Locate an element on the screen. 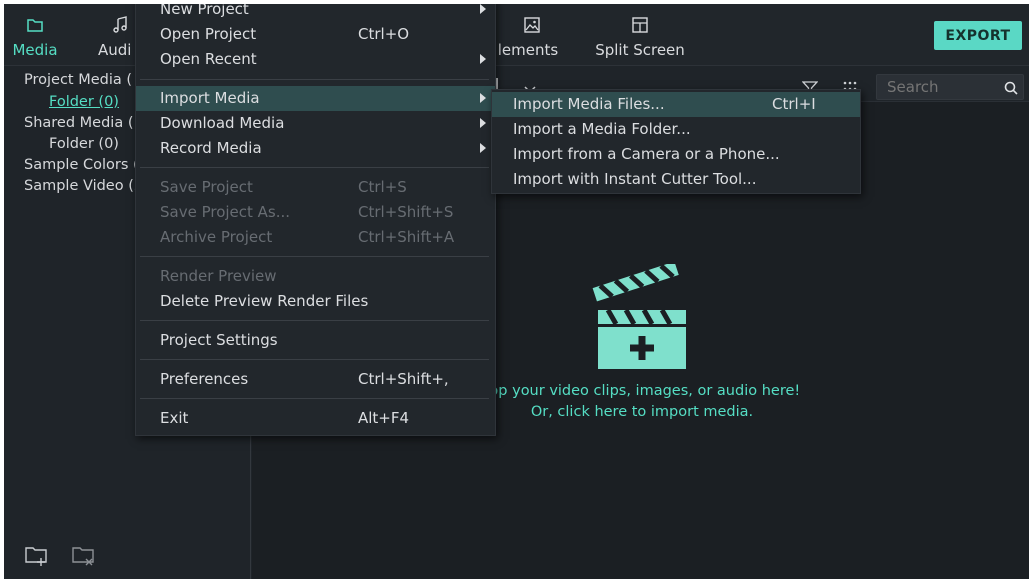 The height and width of the screenshot is (583, 1031). export-button: EXPORT is located at coordinates (978, 35).